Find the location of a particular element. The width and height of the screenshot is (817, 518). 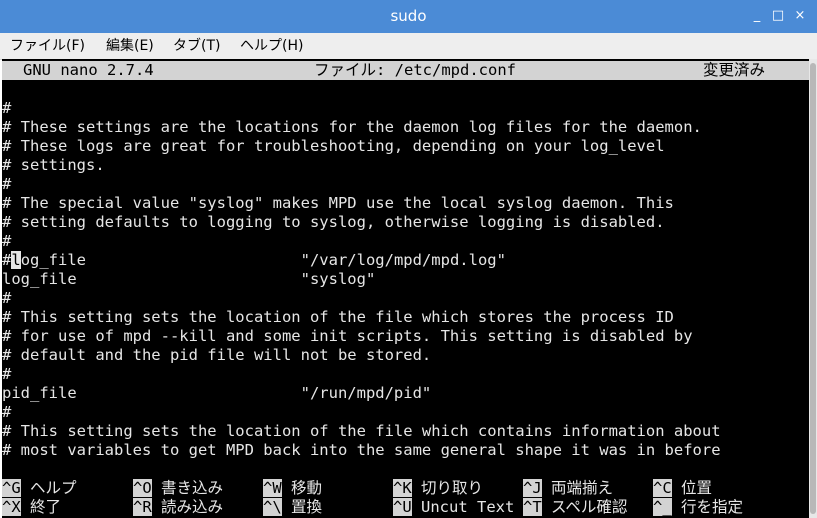

title-bar: sudo _ □ × is located at coordinates (408, 16).